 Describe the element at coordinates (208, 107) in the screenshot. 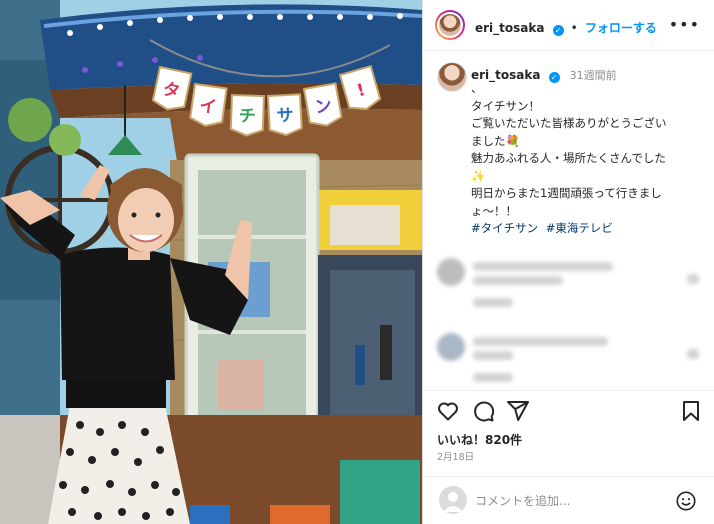

I see `banner-char-2: イ` at that location.